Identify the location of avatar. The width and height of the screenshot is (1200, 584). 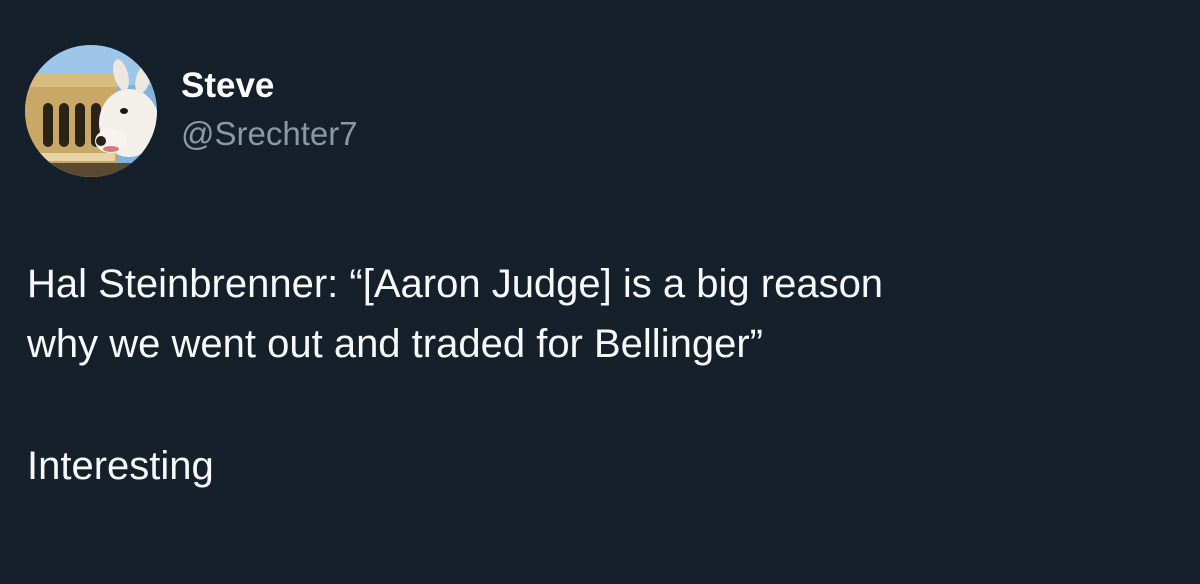
(91, 111).